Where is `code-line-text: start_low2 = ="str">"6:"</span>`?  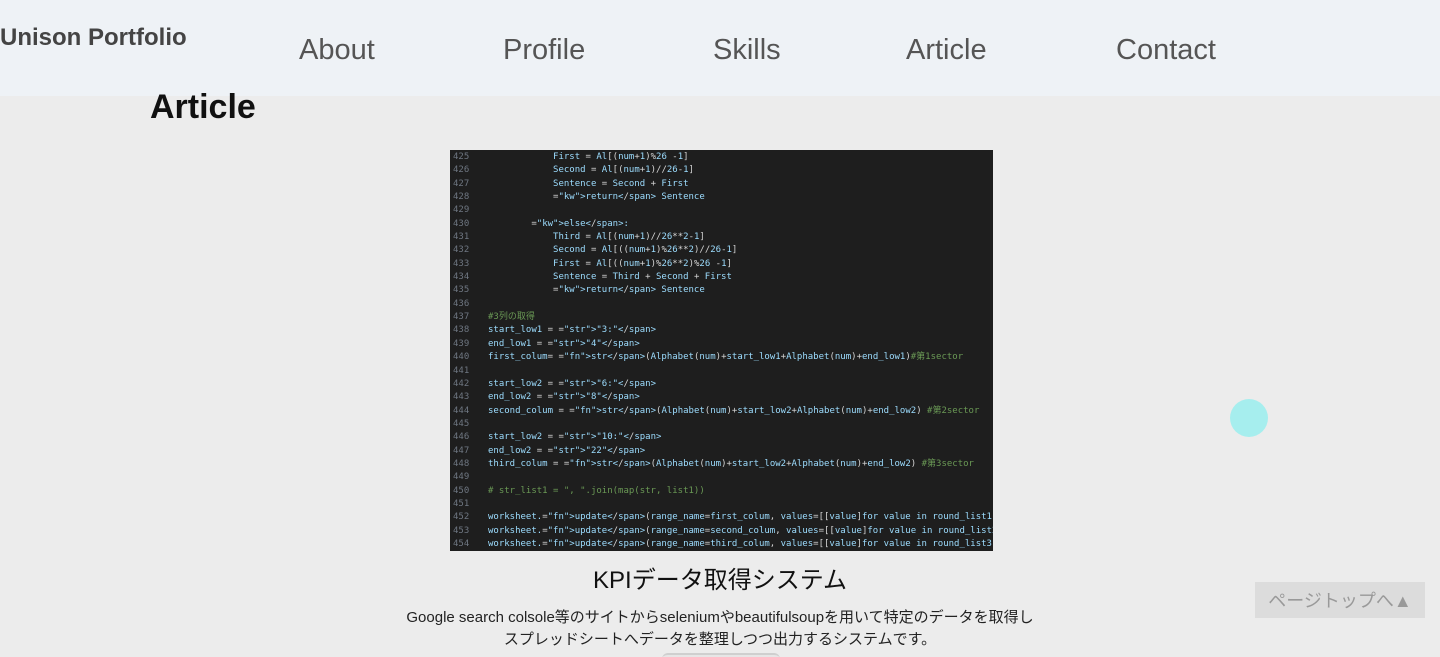
code-line-text: start_low2 = ="str">"6:"</span> is located at coordinates (572, 383).